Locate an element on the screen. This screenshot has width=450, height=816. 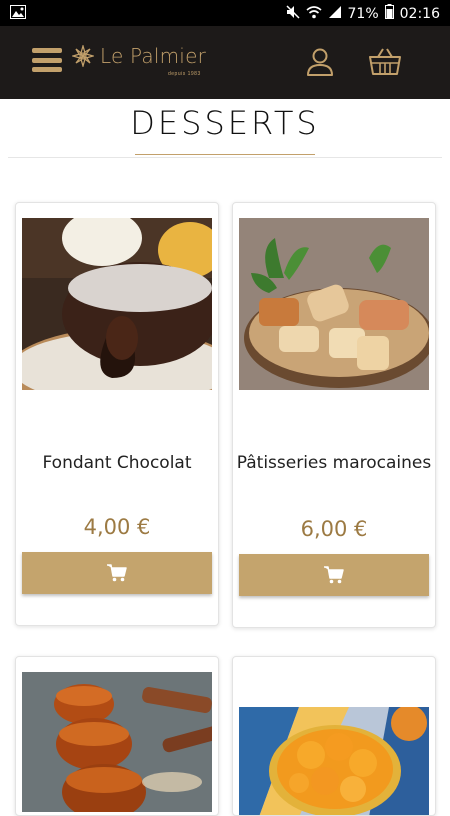
wifi-icon is located at coordinates (313, 14).